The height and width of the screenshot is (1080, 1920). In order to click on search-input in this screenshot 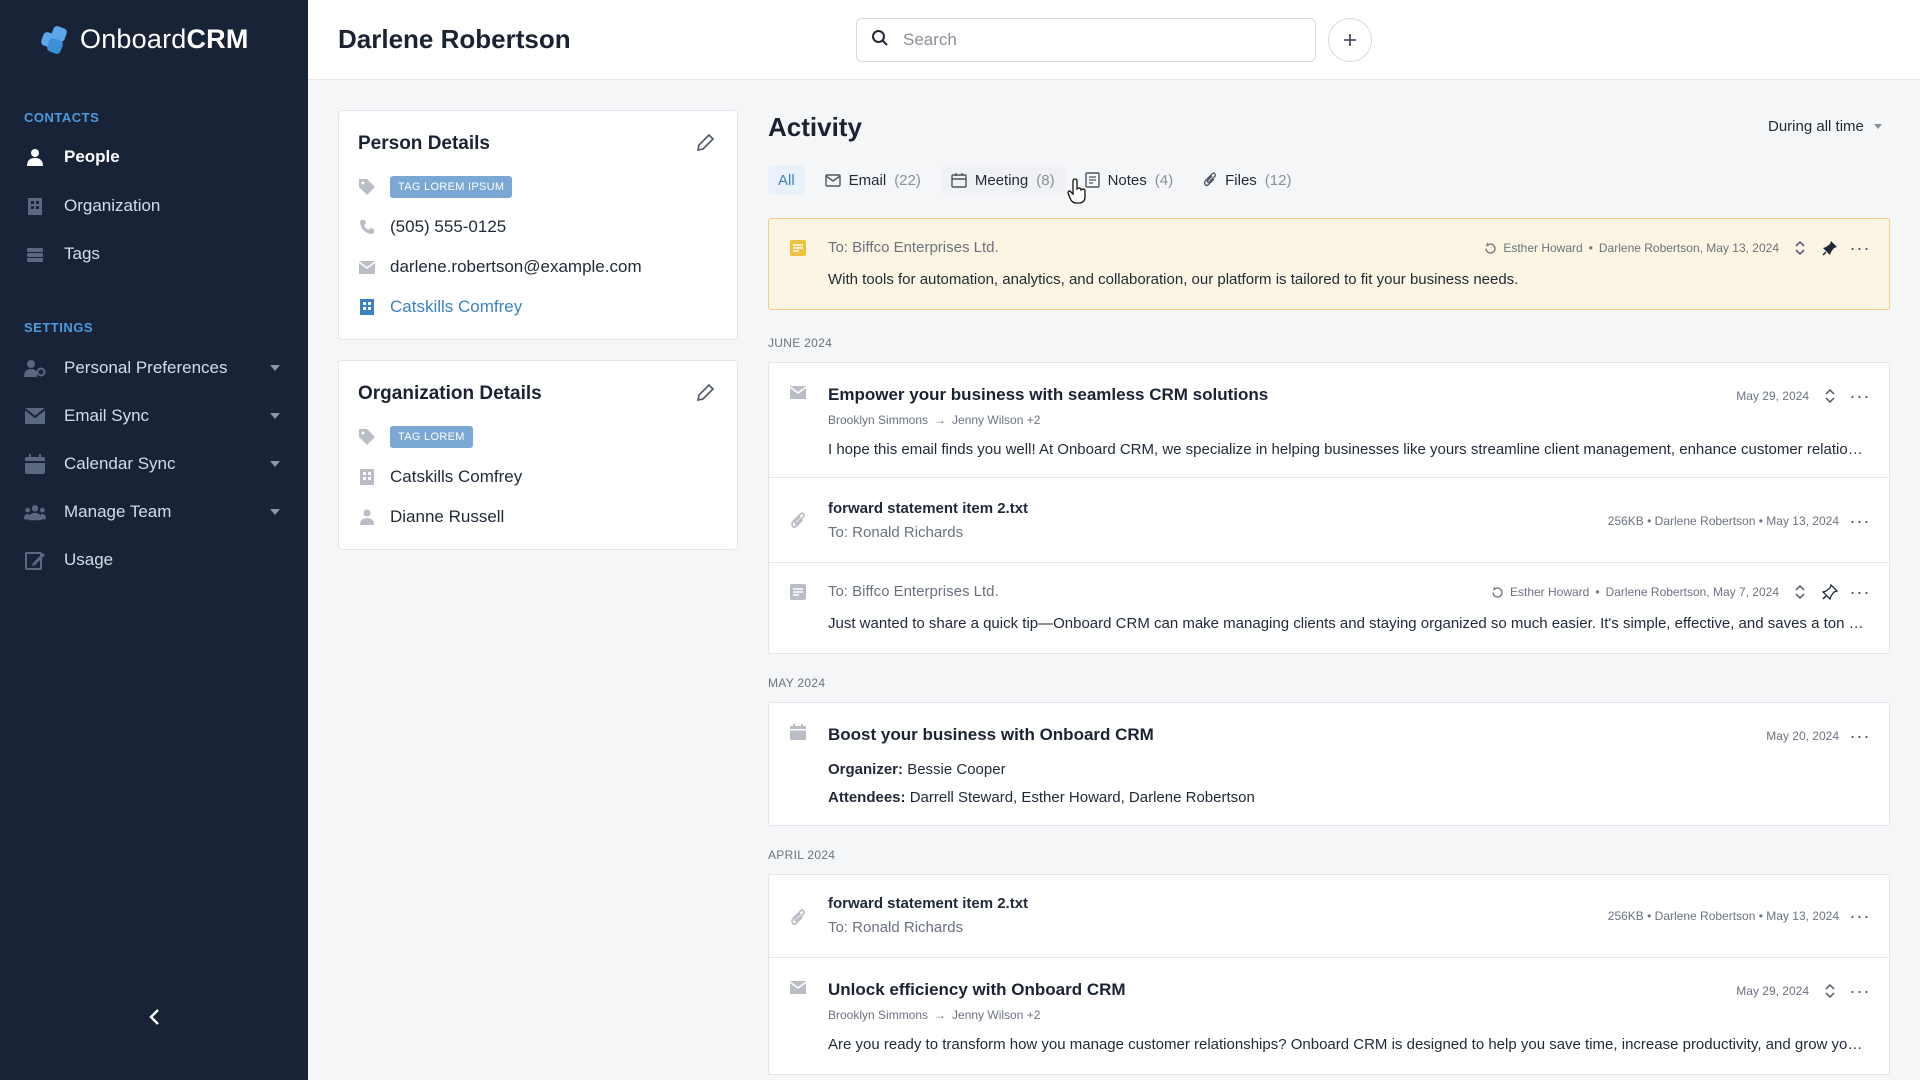, I will do `click(1093, 40)`.